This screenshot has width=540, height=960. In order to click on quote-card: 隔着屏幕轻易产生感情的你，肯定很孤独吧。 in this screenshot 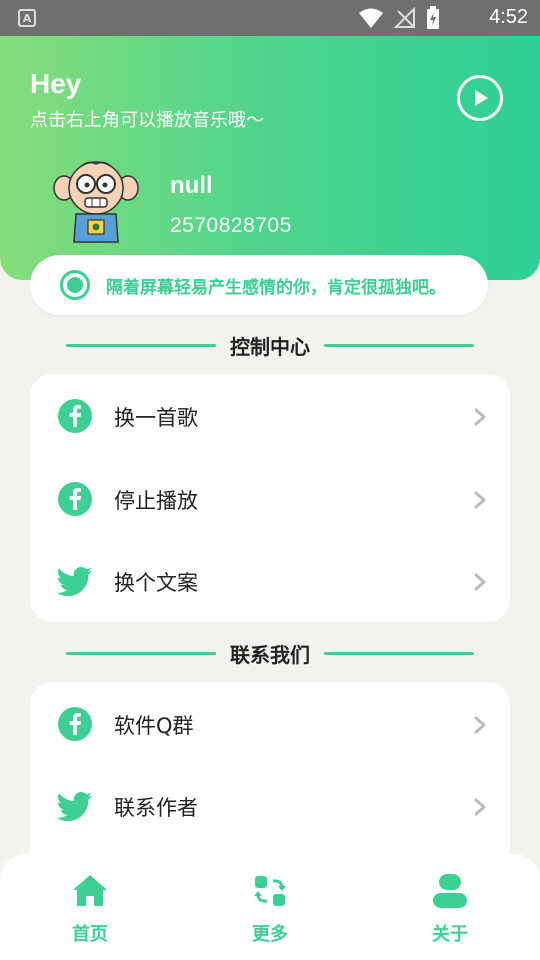, I will do `click(259, 285)`.